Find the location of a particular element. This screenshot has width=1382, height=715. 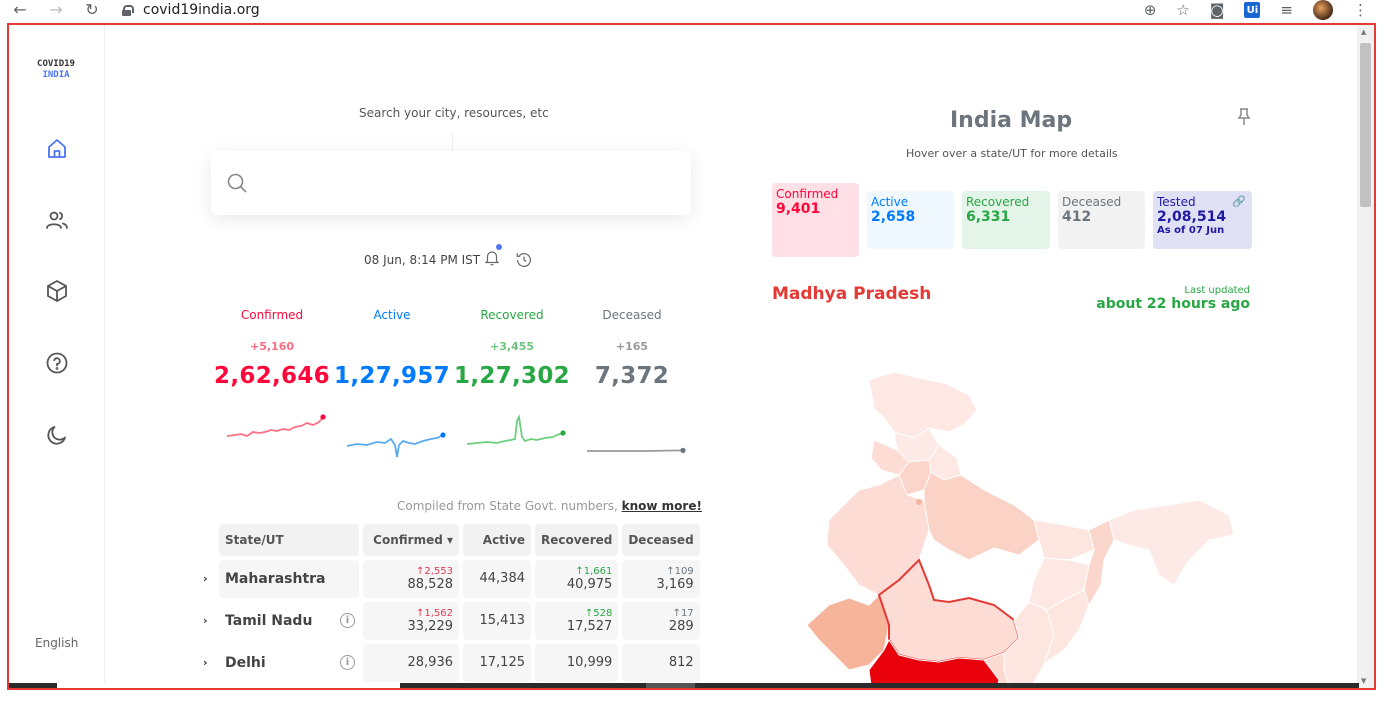

india-map is located at coordinates (1019, 530).